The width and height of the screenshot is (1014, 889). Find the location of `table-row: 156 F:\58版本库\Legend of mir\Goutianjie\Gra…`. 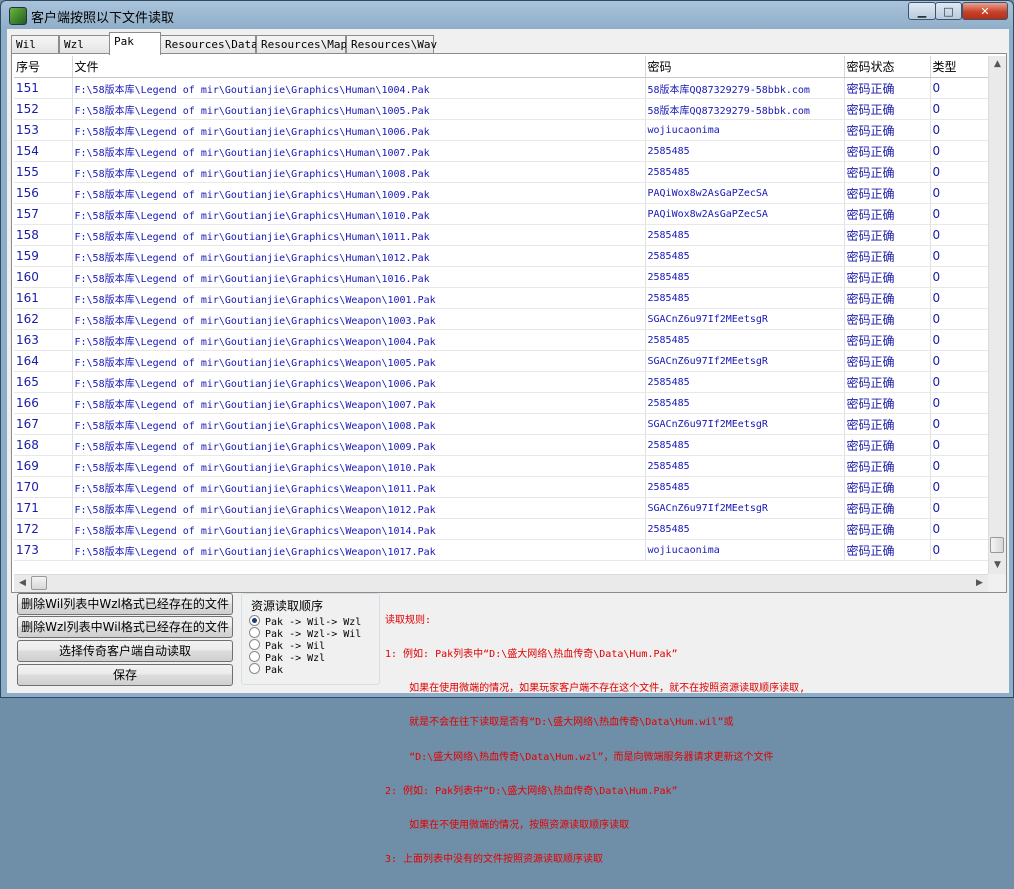

table-row: 156 F:\58版本库\Legend of mir\Goutianjie\Gra… is located at coordinates (501, 193).